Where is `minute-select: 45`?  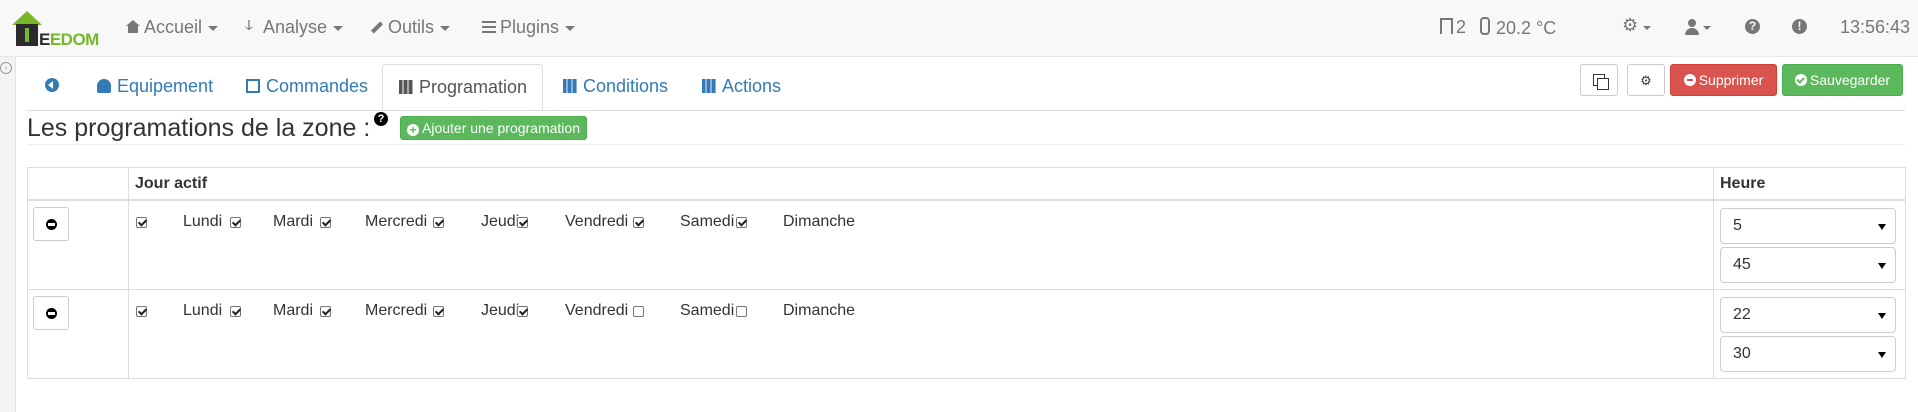
minute-select: 45 is located at coordinates (1808, 264).